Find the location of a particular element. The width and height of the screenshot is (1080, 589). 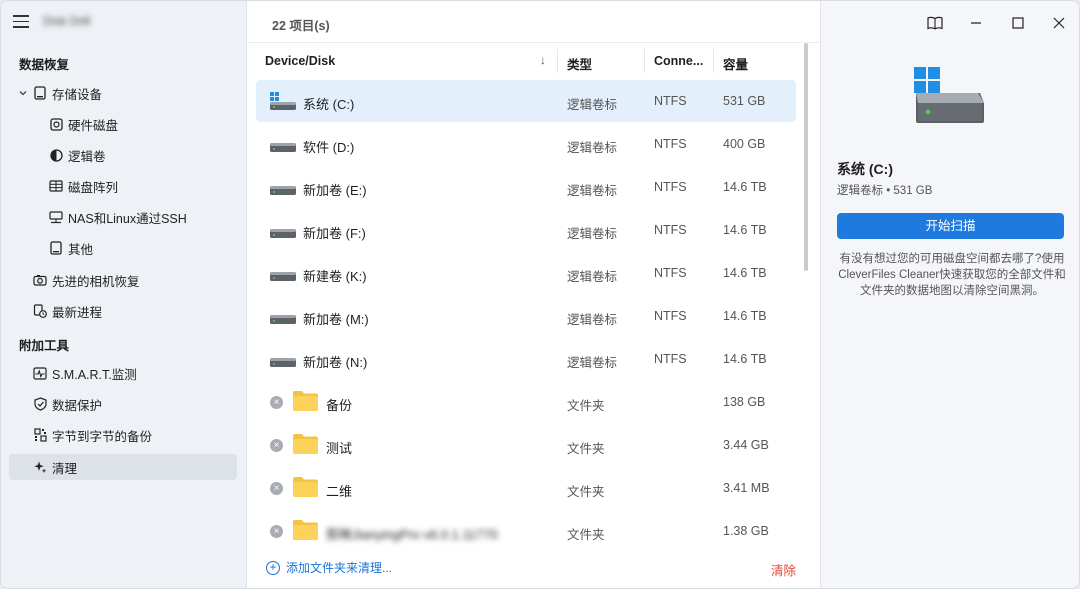

list-footer: + 添加文件夹来清理... 清除 is located at coordinates (534, 568).